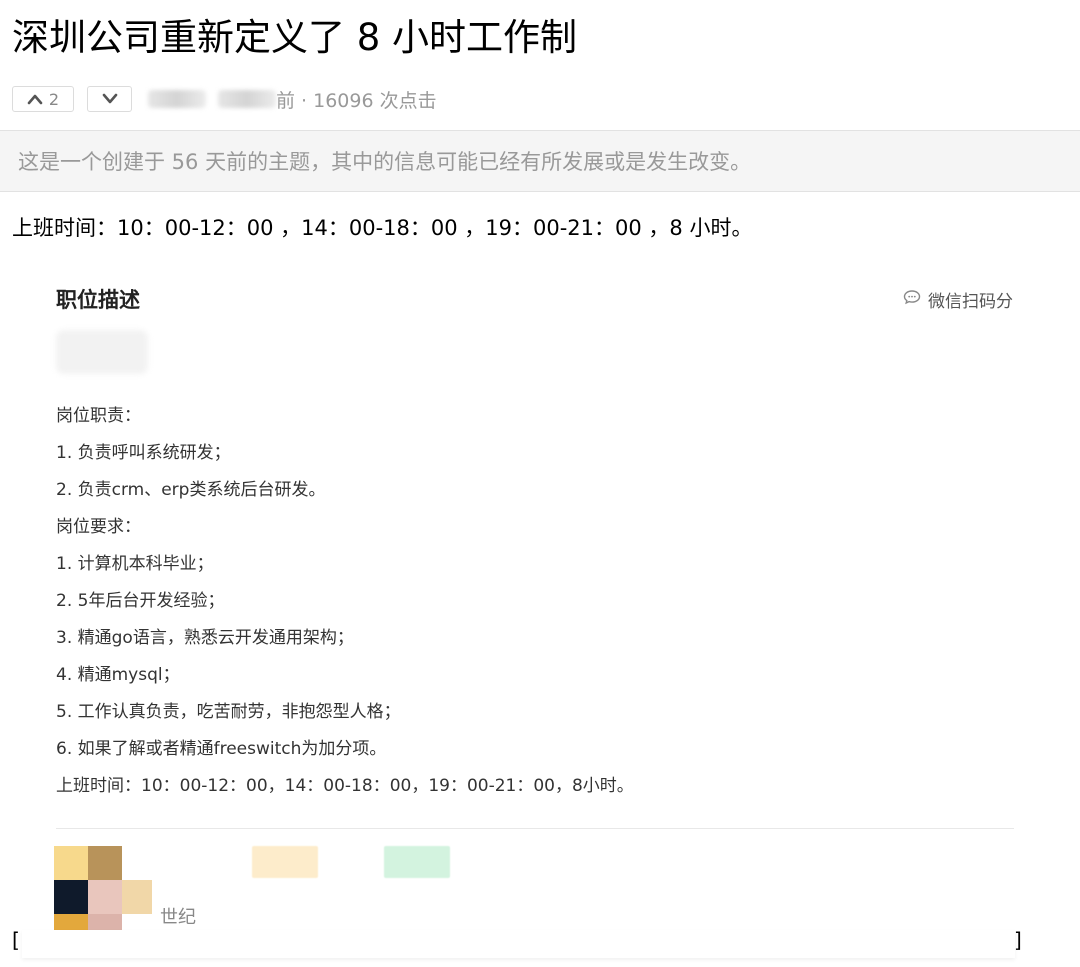  Describe the element at coordinates (16, 940) in the screenshot. I see `left-bracket: [` at that location.